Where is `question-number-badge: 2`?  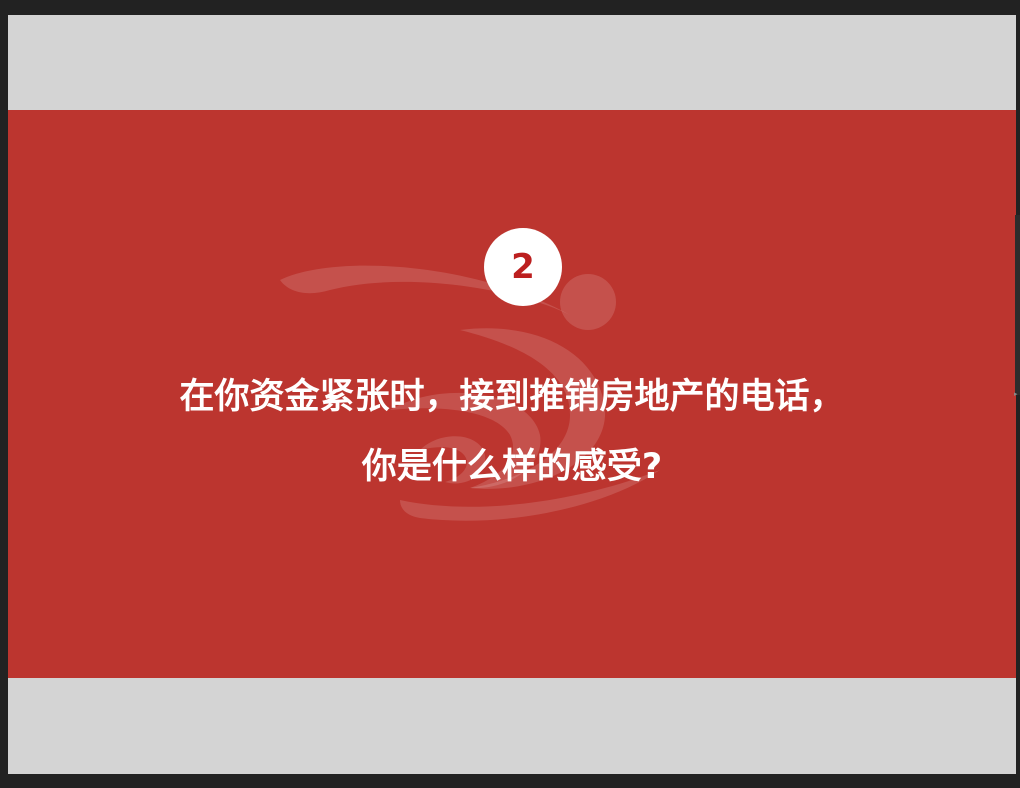
question-number-badge: 2 is located at coordinates (523, 267).